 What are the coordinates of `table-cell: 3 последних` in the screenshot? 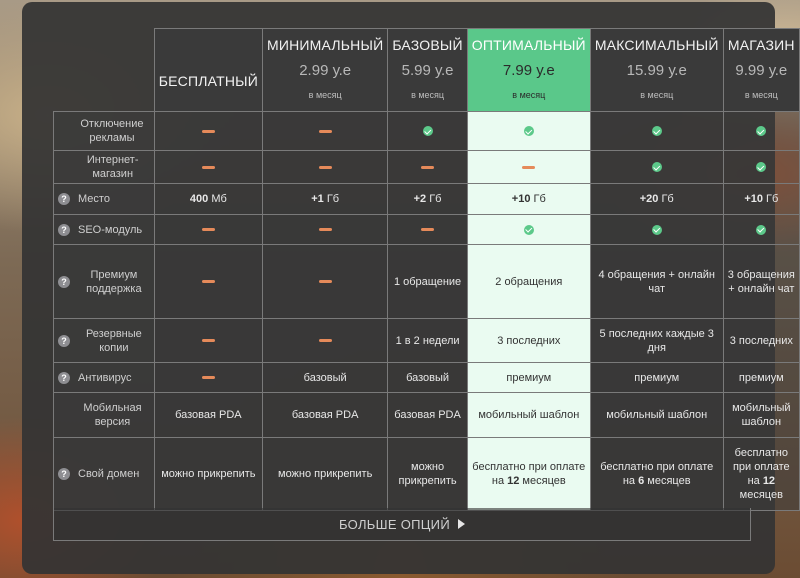 It's located at (528, 340).